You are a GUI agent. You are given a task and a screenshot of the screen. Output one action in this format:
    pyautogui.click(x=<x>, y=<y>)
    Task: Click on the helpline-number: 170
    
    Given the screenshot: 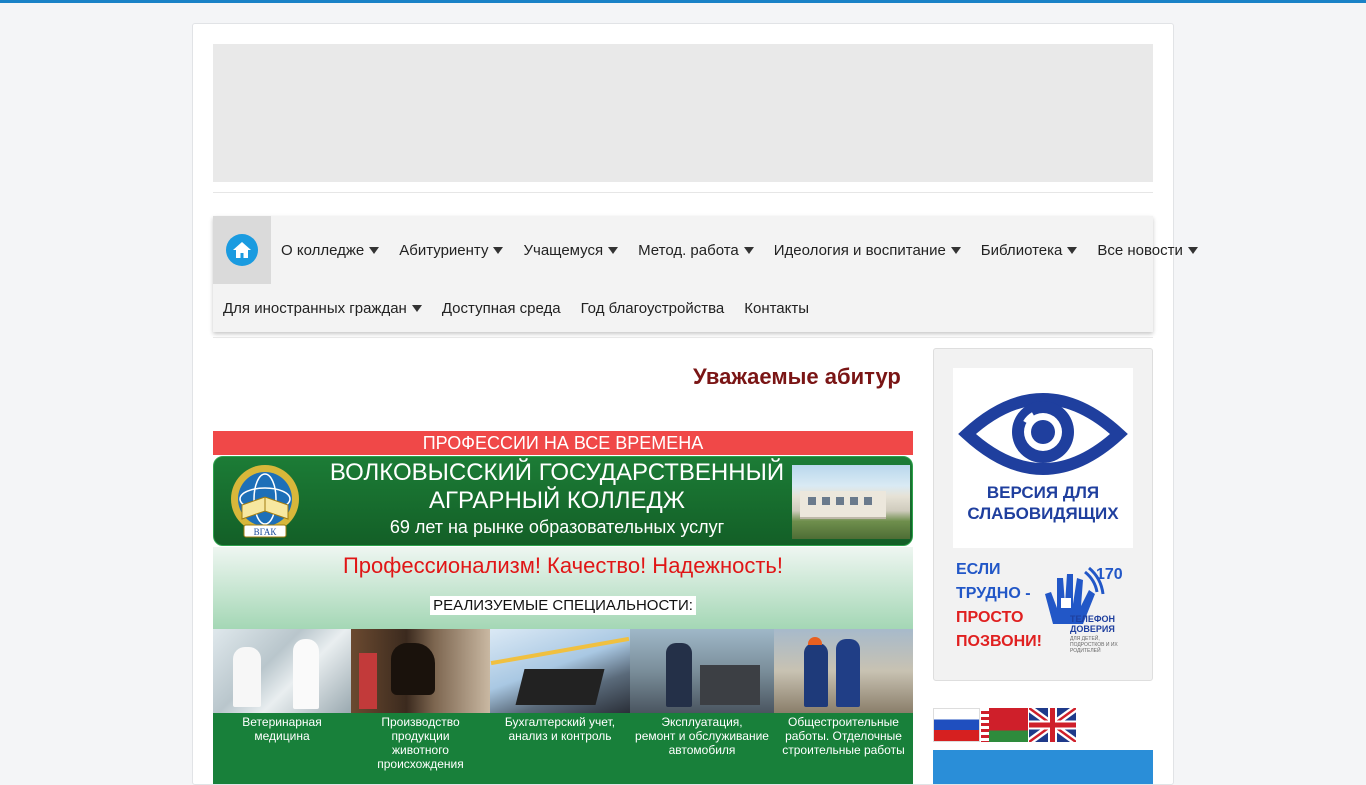 What is the action you would take?
    pyautogui.click(x=1109, y=574)
    